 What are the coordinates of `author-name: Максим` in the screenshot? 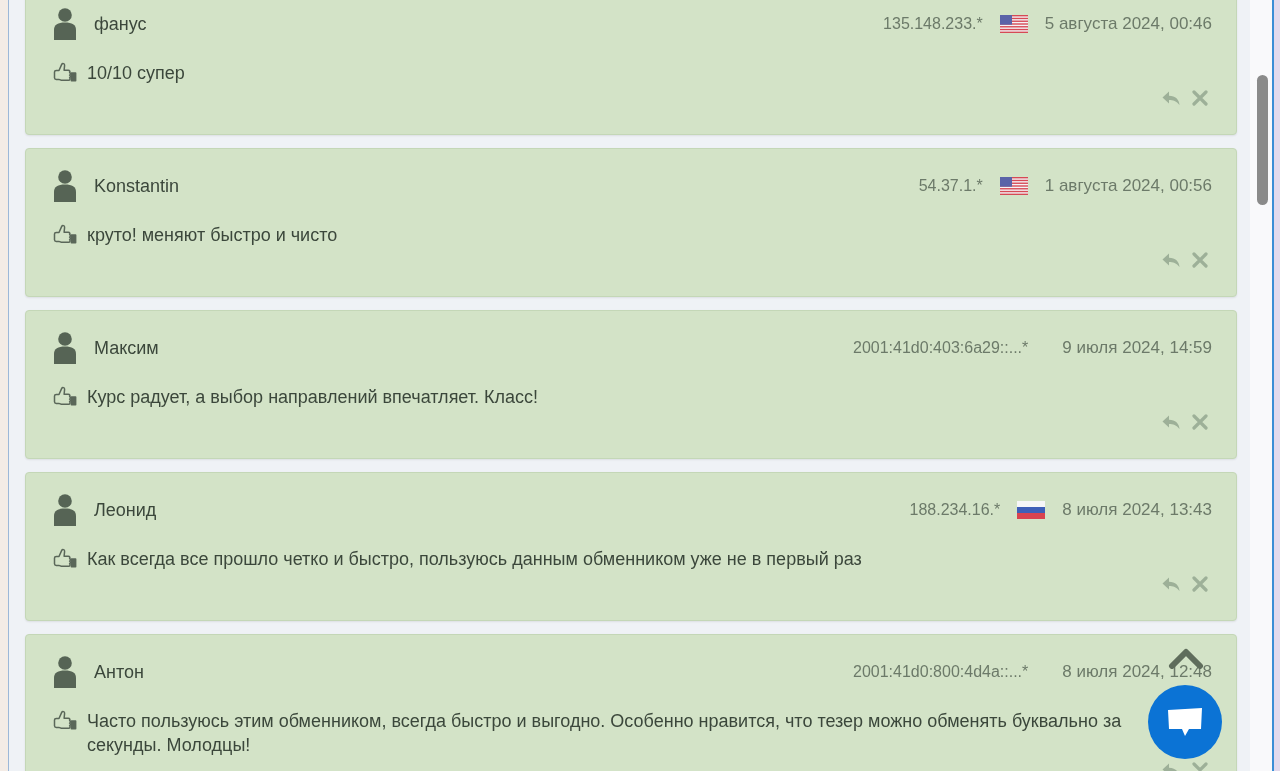 It's located at (126, 348).